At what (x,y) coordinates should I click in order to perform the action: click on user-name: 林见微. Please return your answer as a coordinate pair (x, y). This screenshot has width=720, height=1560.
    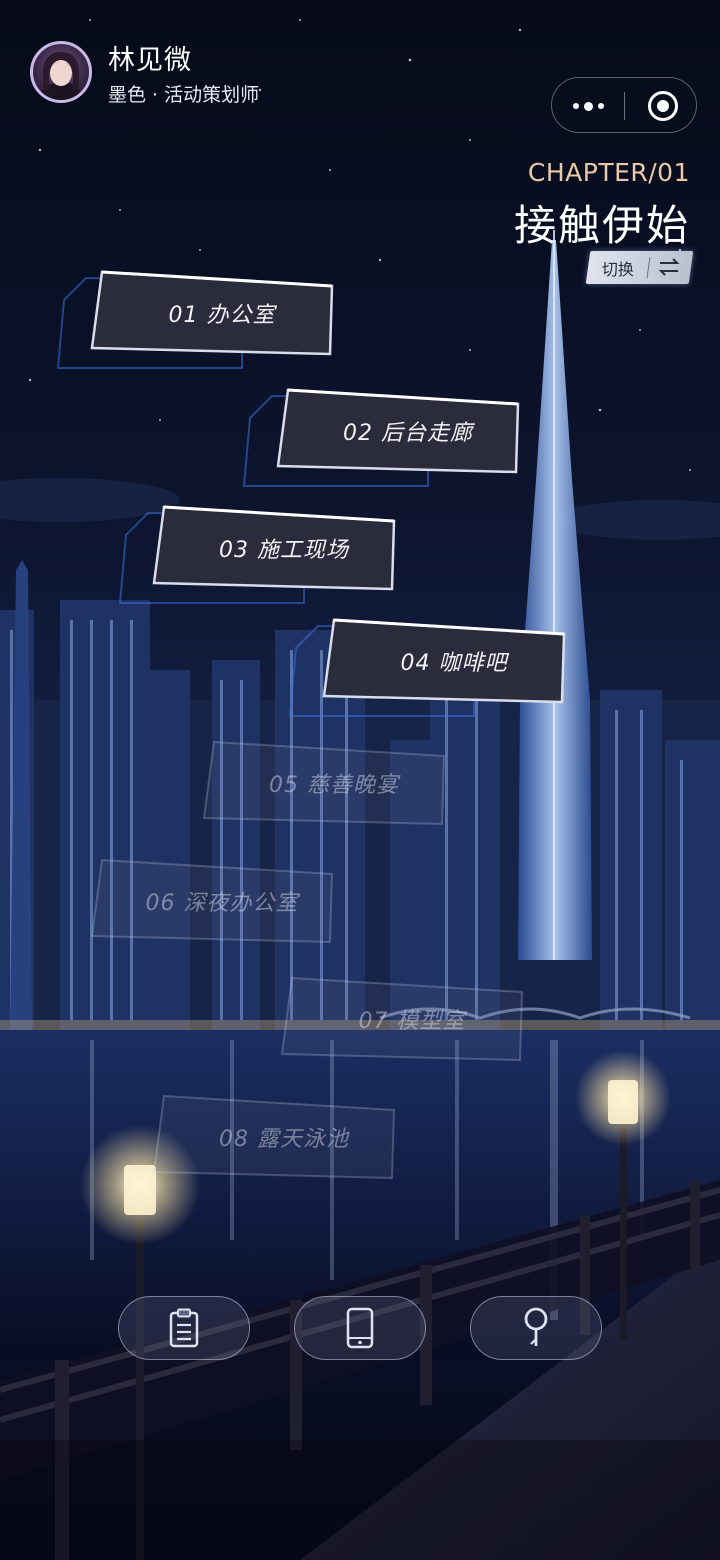
    Looking at the image, I should click on (150, 60).